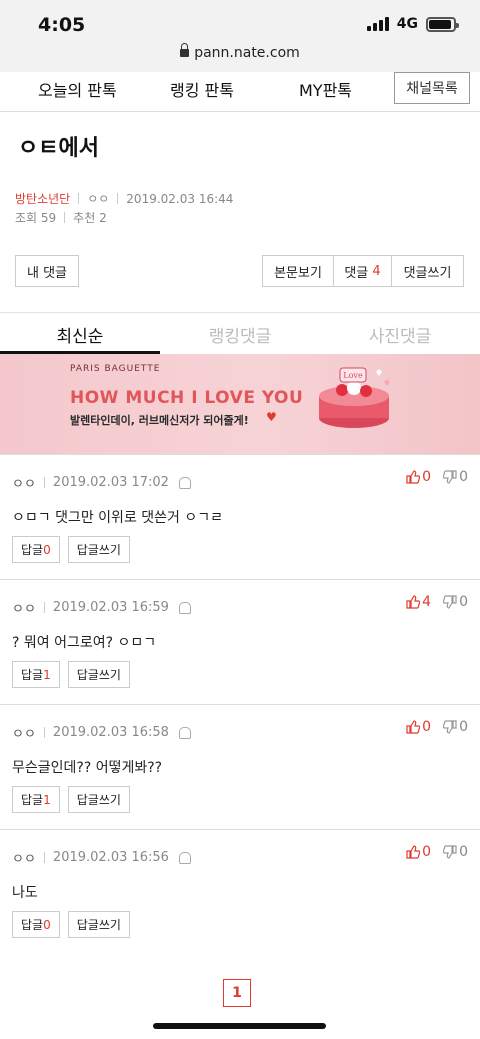 This screenshot has height=1039, width=480. What do you see at coordinates (90, 218) in the screenshot?
I see `post-recommends: 추천 2` at bounding box center [90, 218].